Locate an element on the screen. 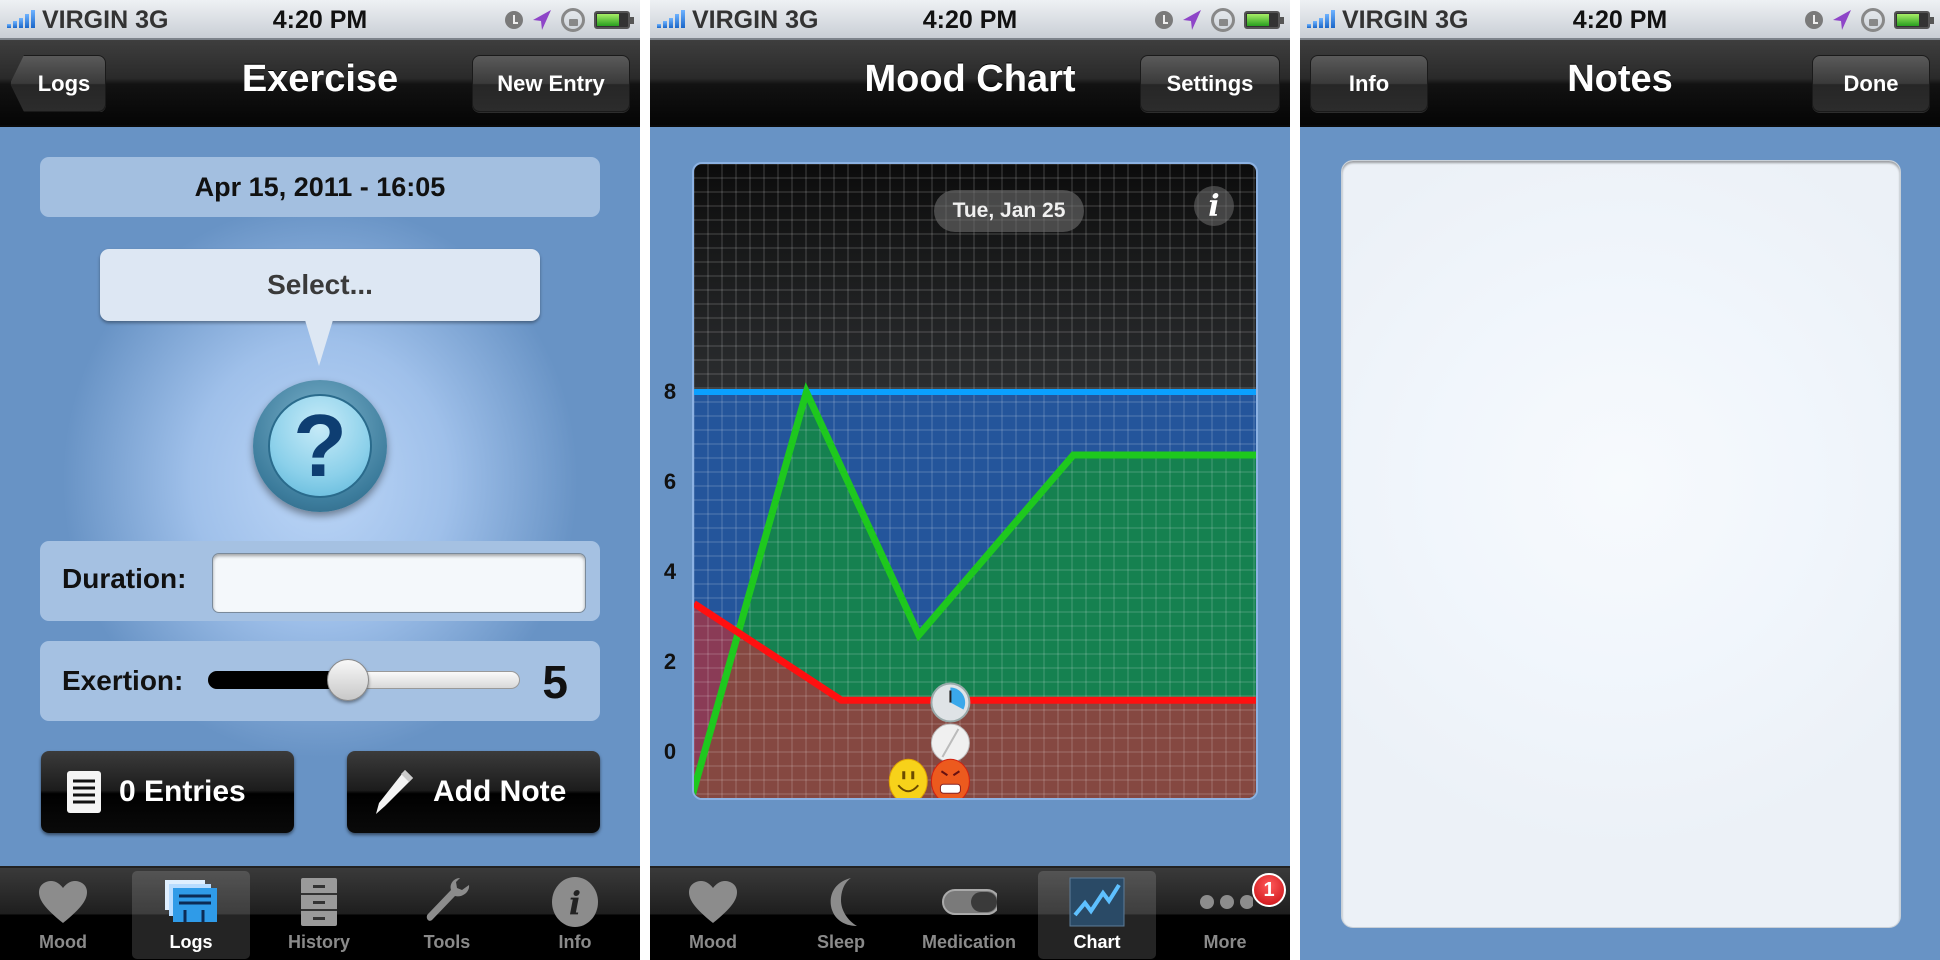 The width and height of the screenshot is (1940, 960). tab-sleep: Sleep is located at coordinates (841, 915).